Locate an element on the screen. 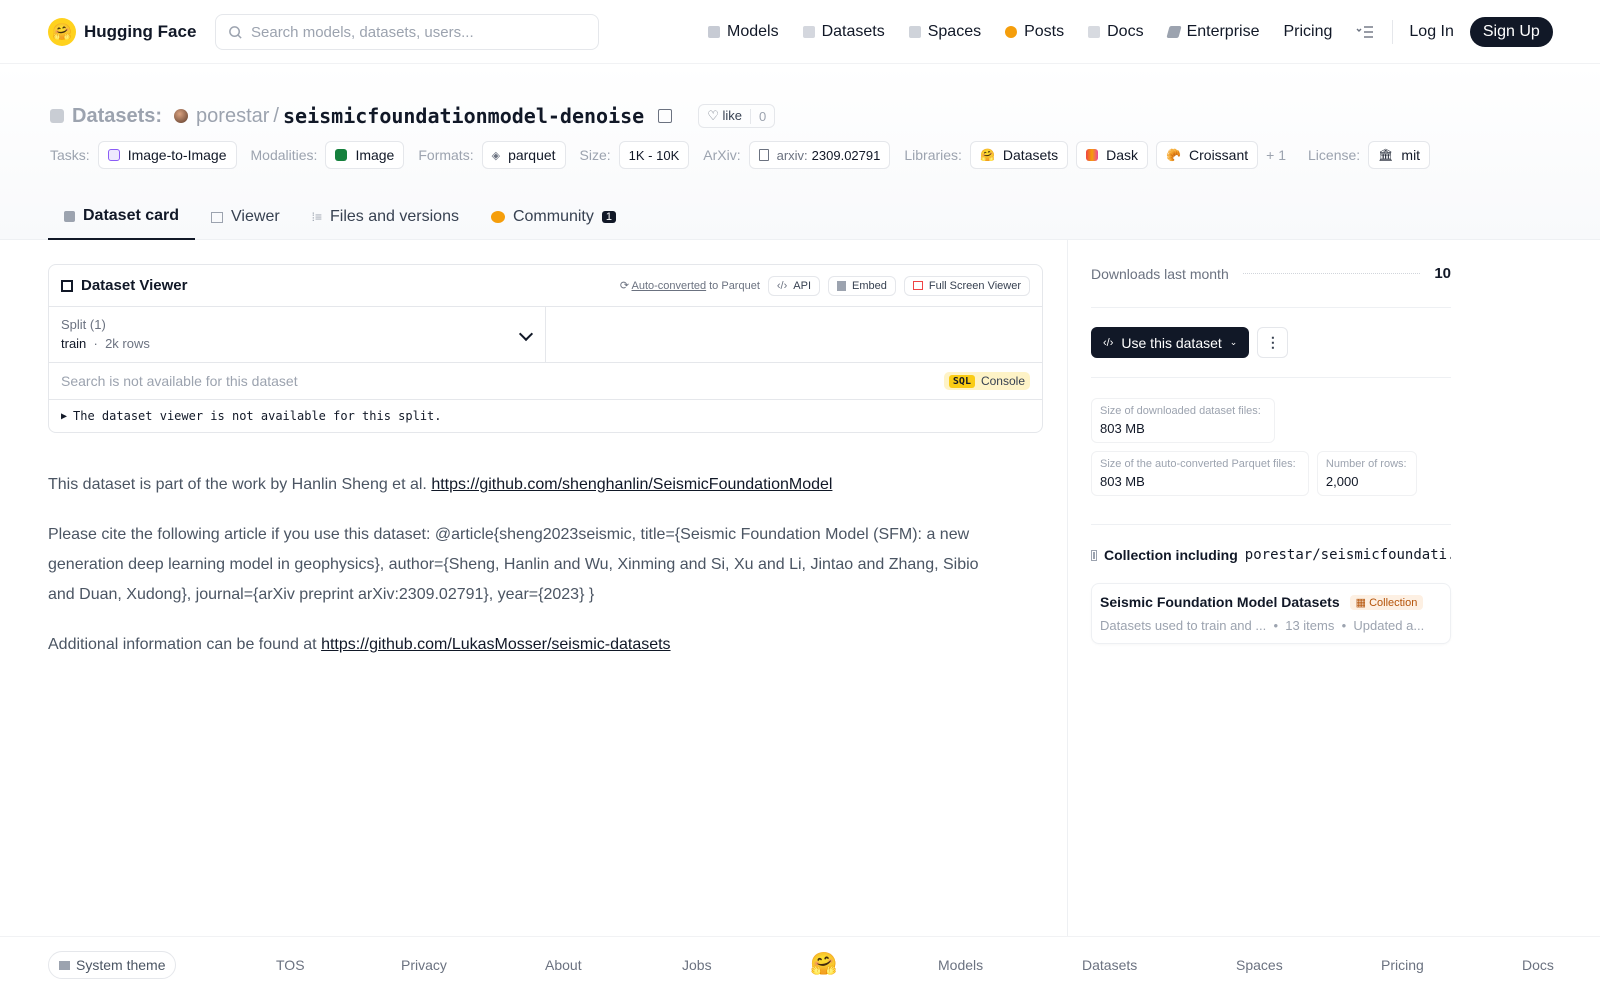 The height and width of the screenshot is (1000, 1600). repo-name: seismicfoundationmodel-denoise is located at coordinates (463, 116).